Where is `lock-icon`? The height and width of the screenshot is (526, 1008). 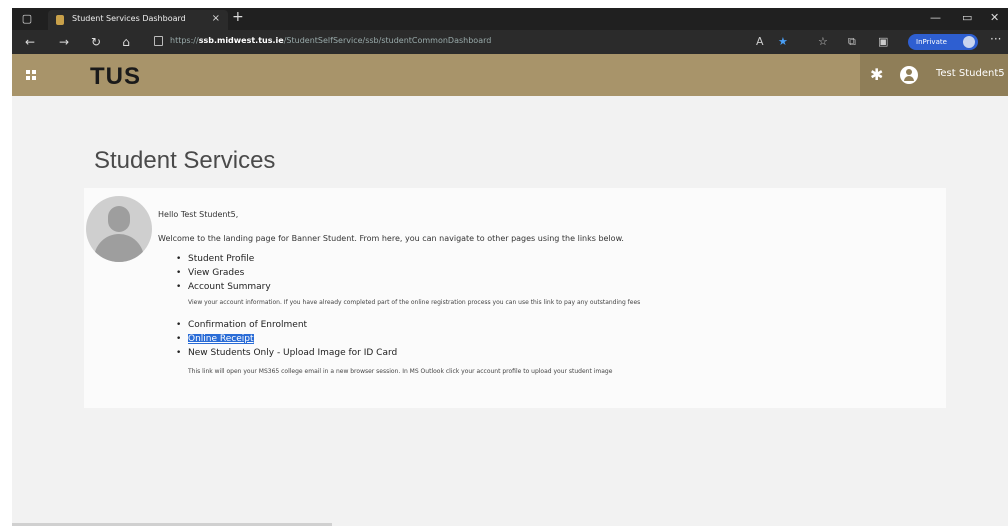
lock-icon is located at coordinates (158, 41).